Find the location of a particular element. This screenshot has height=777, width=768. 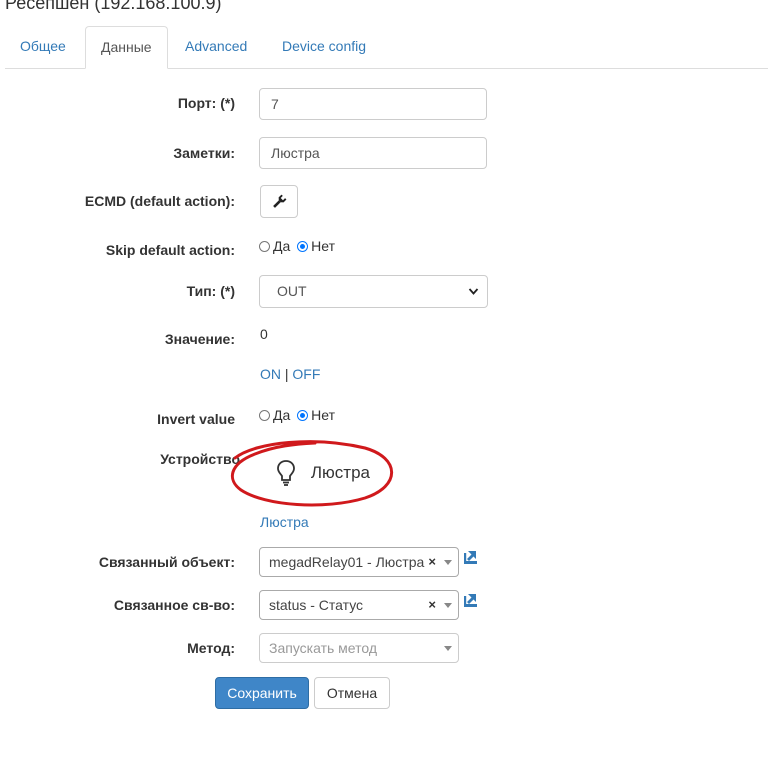

page-title: Ресепшен (192.168.100.9) is located at coordinates (113, 6).